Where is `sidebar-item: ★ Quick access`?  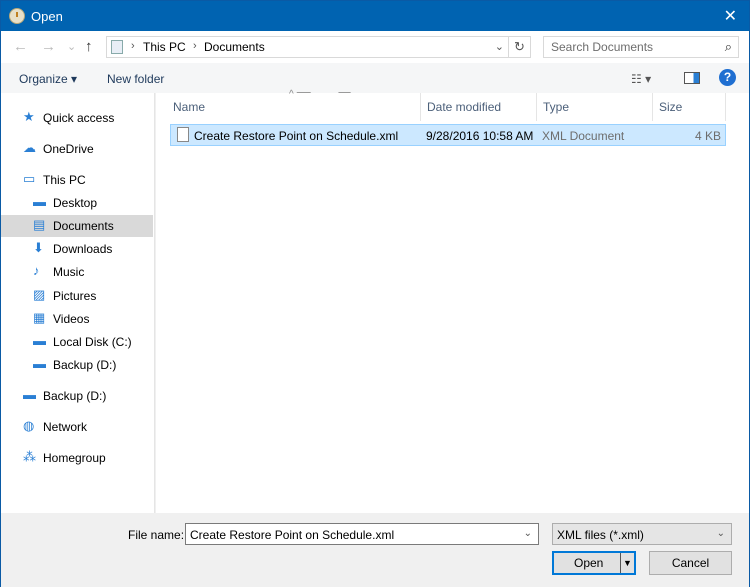 sidebar-item: ★ Quick access is located at coordinates (77, 118).